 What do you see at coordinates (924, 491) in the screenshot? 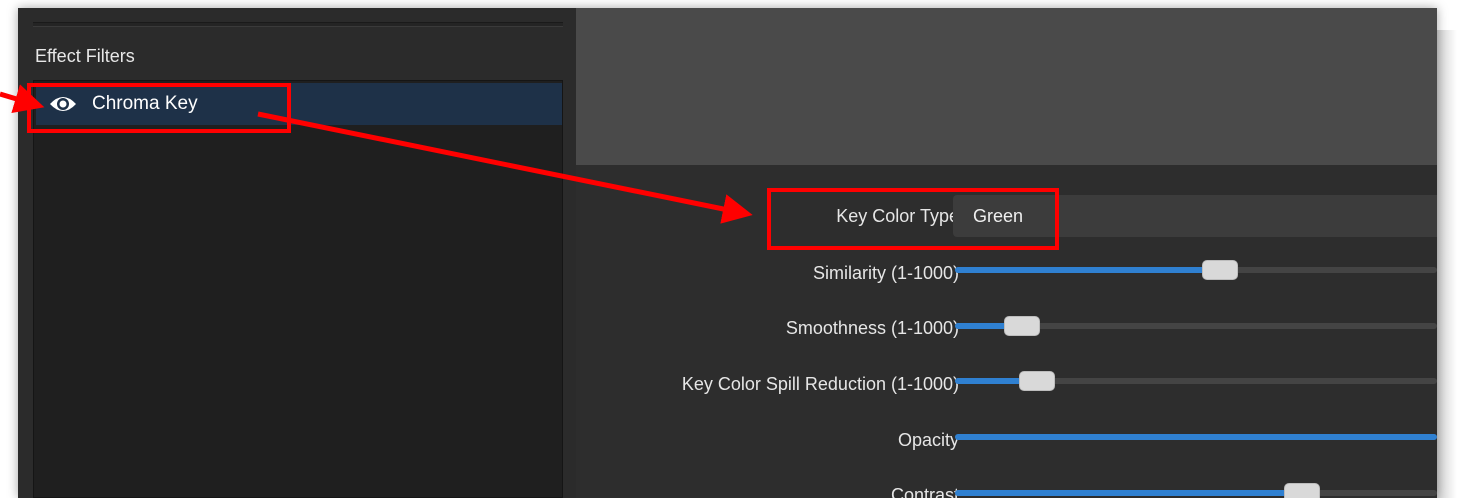
I see `contrast-label: Contrast` at bounding box center [924, 491].